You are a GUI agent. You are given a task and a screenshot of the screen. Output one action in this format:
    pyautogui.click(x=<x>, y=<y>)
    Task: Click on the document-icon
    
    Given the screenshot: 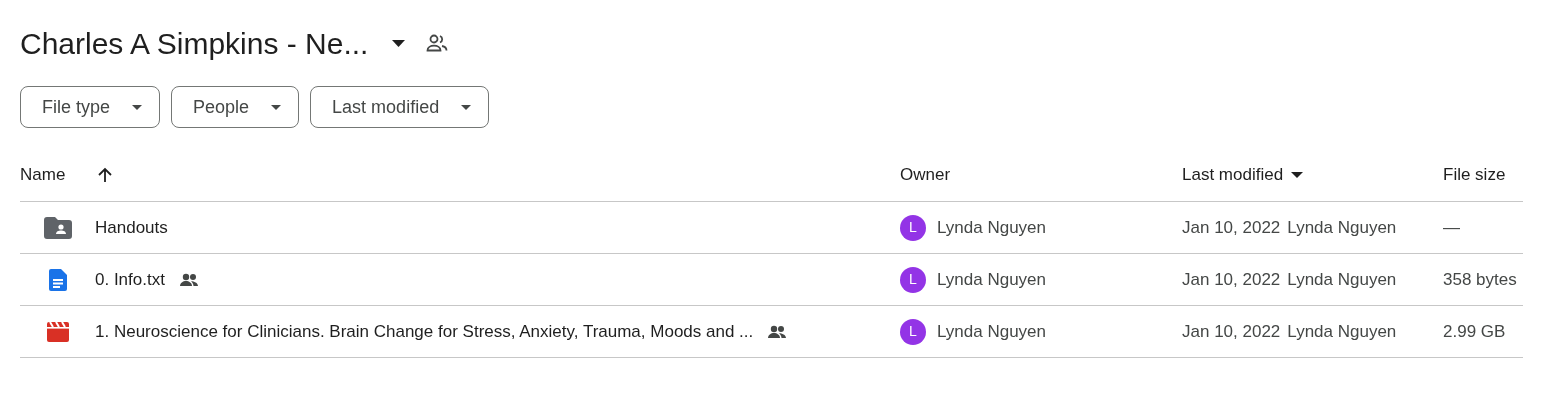 What is the action you would take?
    pyautogui.click(x=57, y=279)
    